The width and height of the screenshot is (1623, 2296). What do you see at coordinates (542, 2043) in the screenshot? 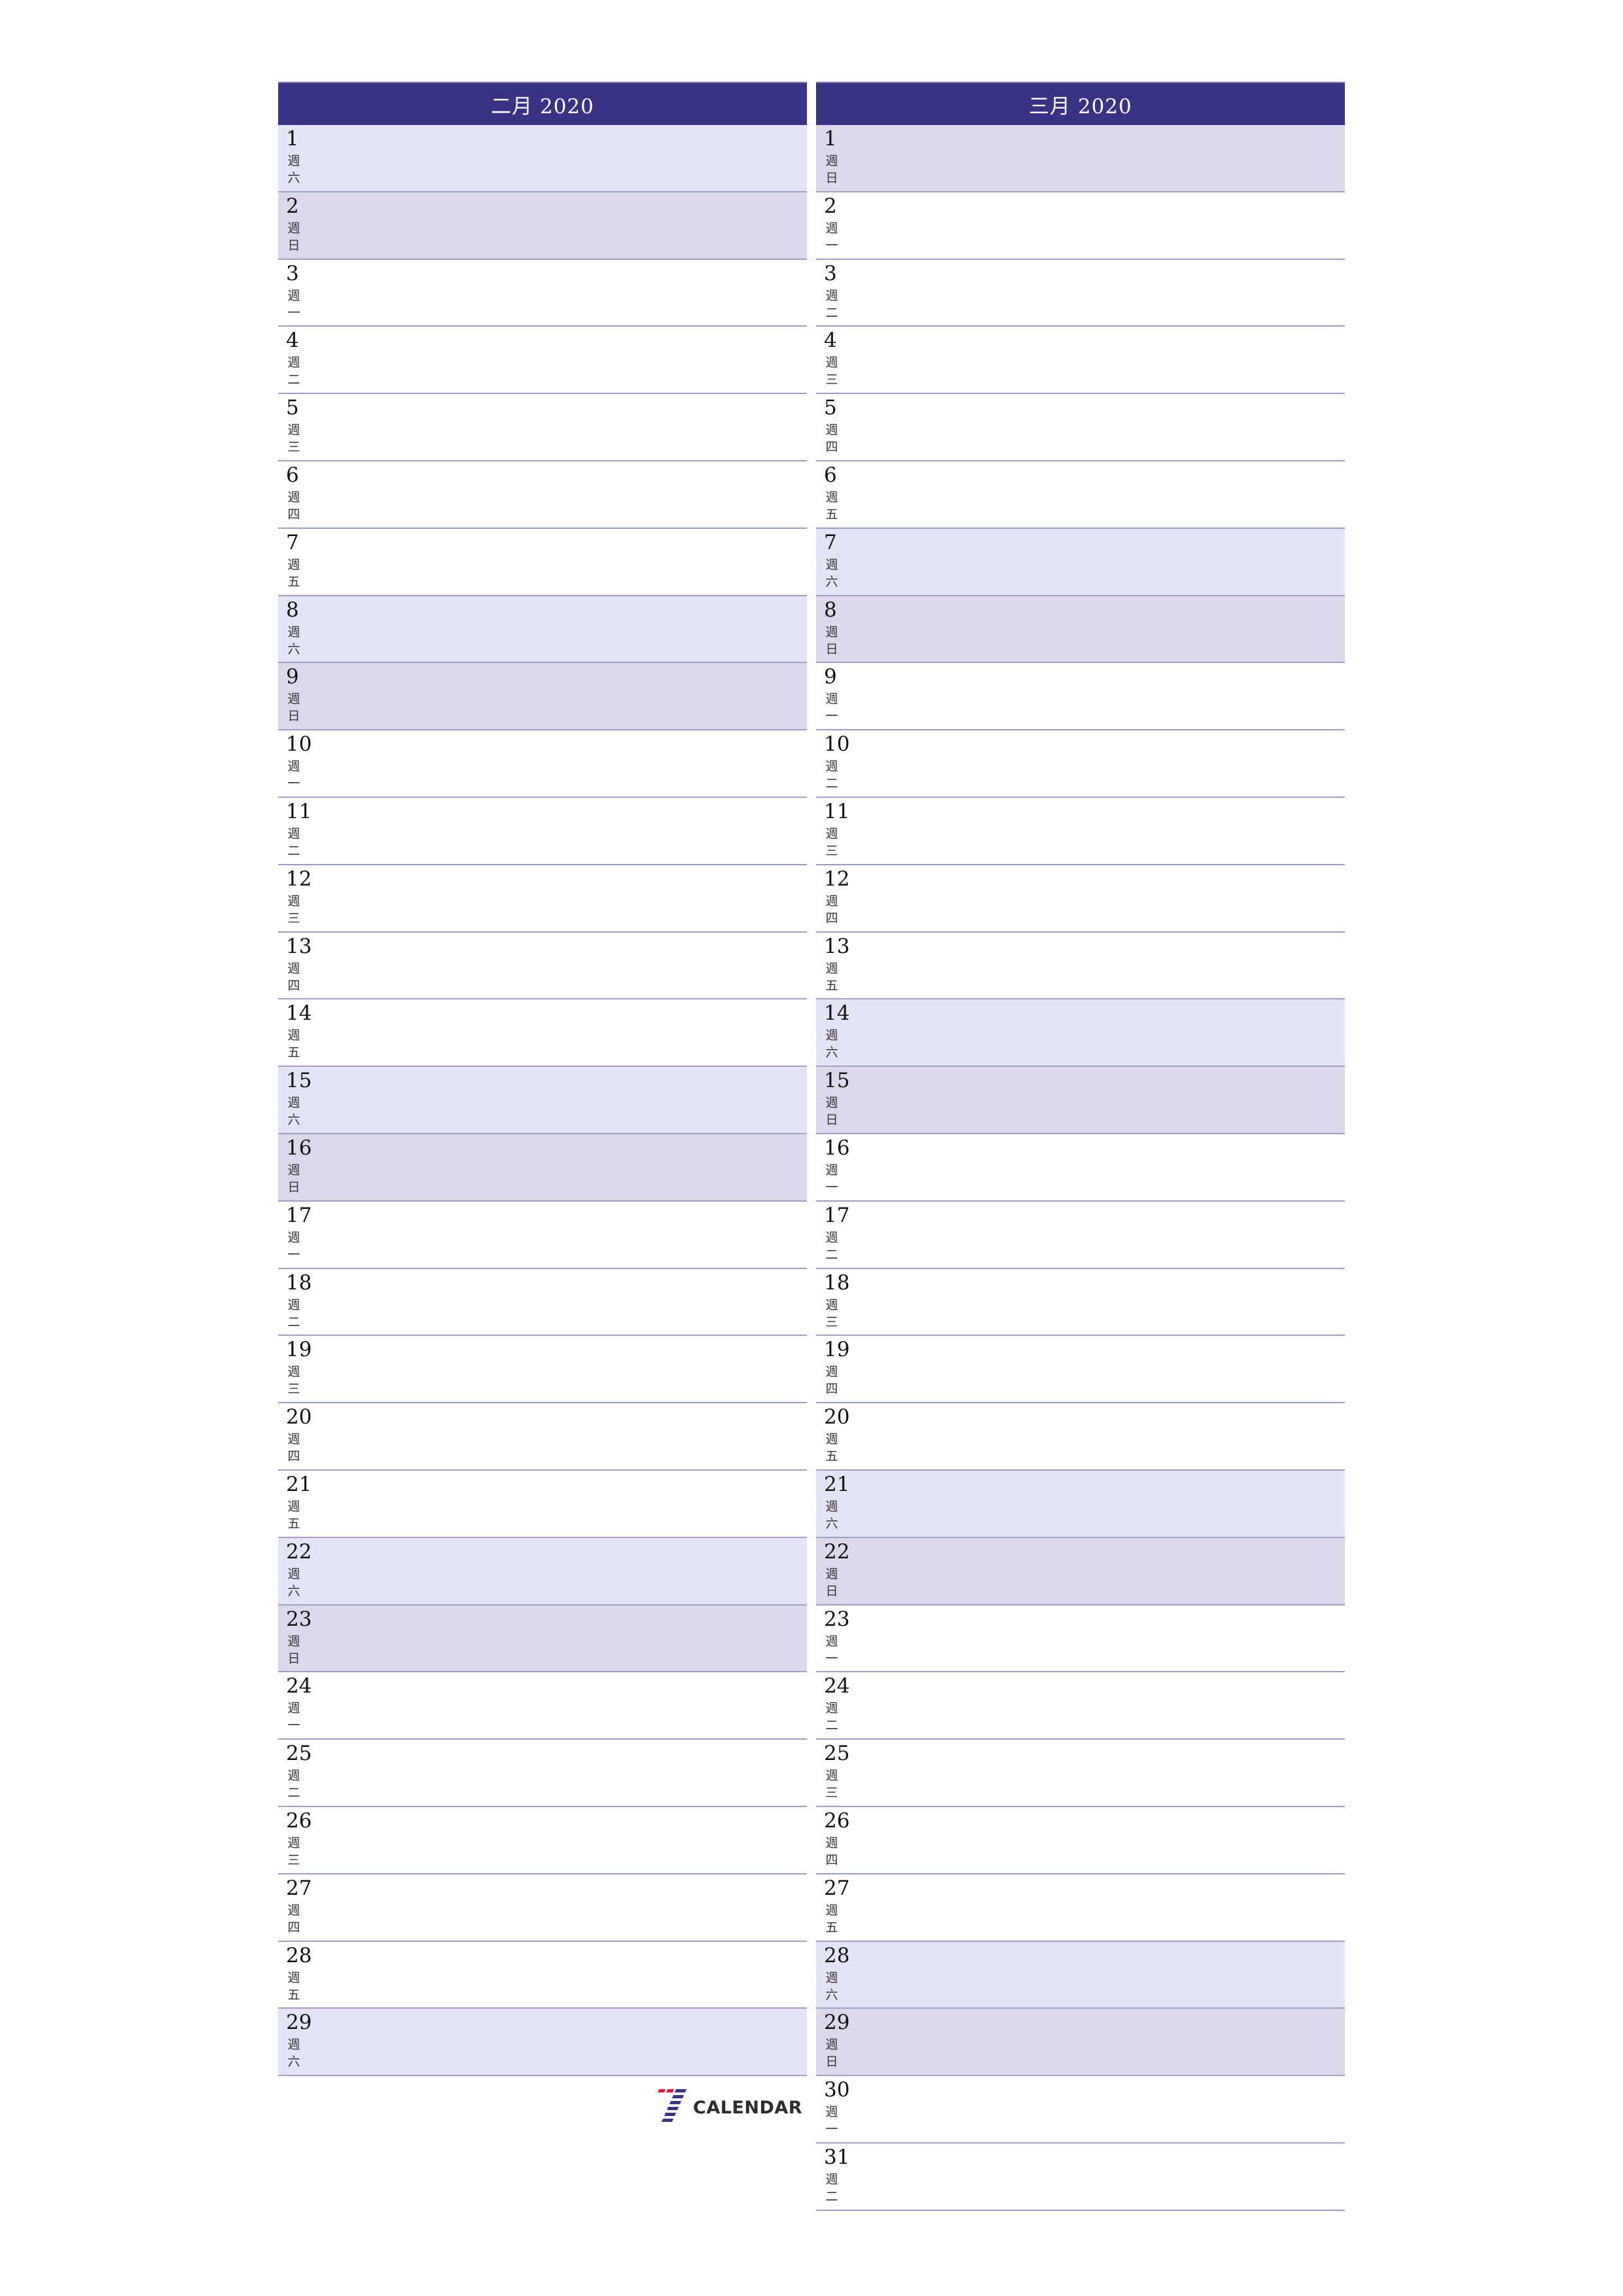
I see `day-row: 29 週六` at bounding box center [542, 2043].